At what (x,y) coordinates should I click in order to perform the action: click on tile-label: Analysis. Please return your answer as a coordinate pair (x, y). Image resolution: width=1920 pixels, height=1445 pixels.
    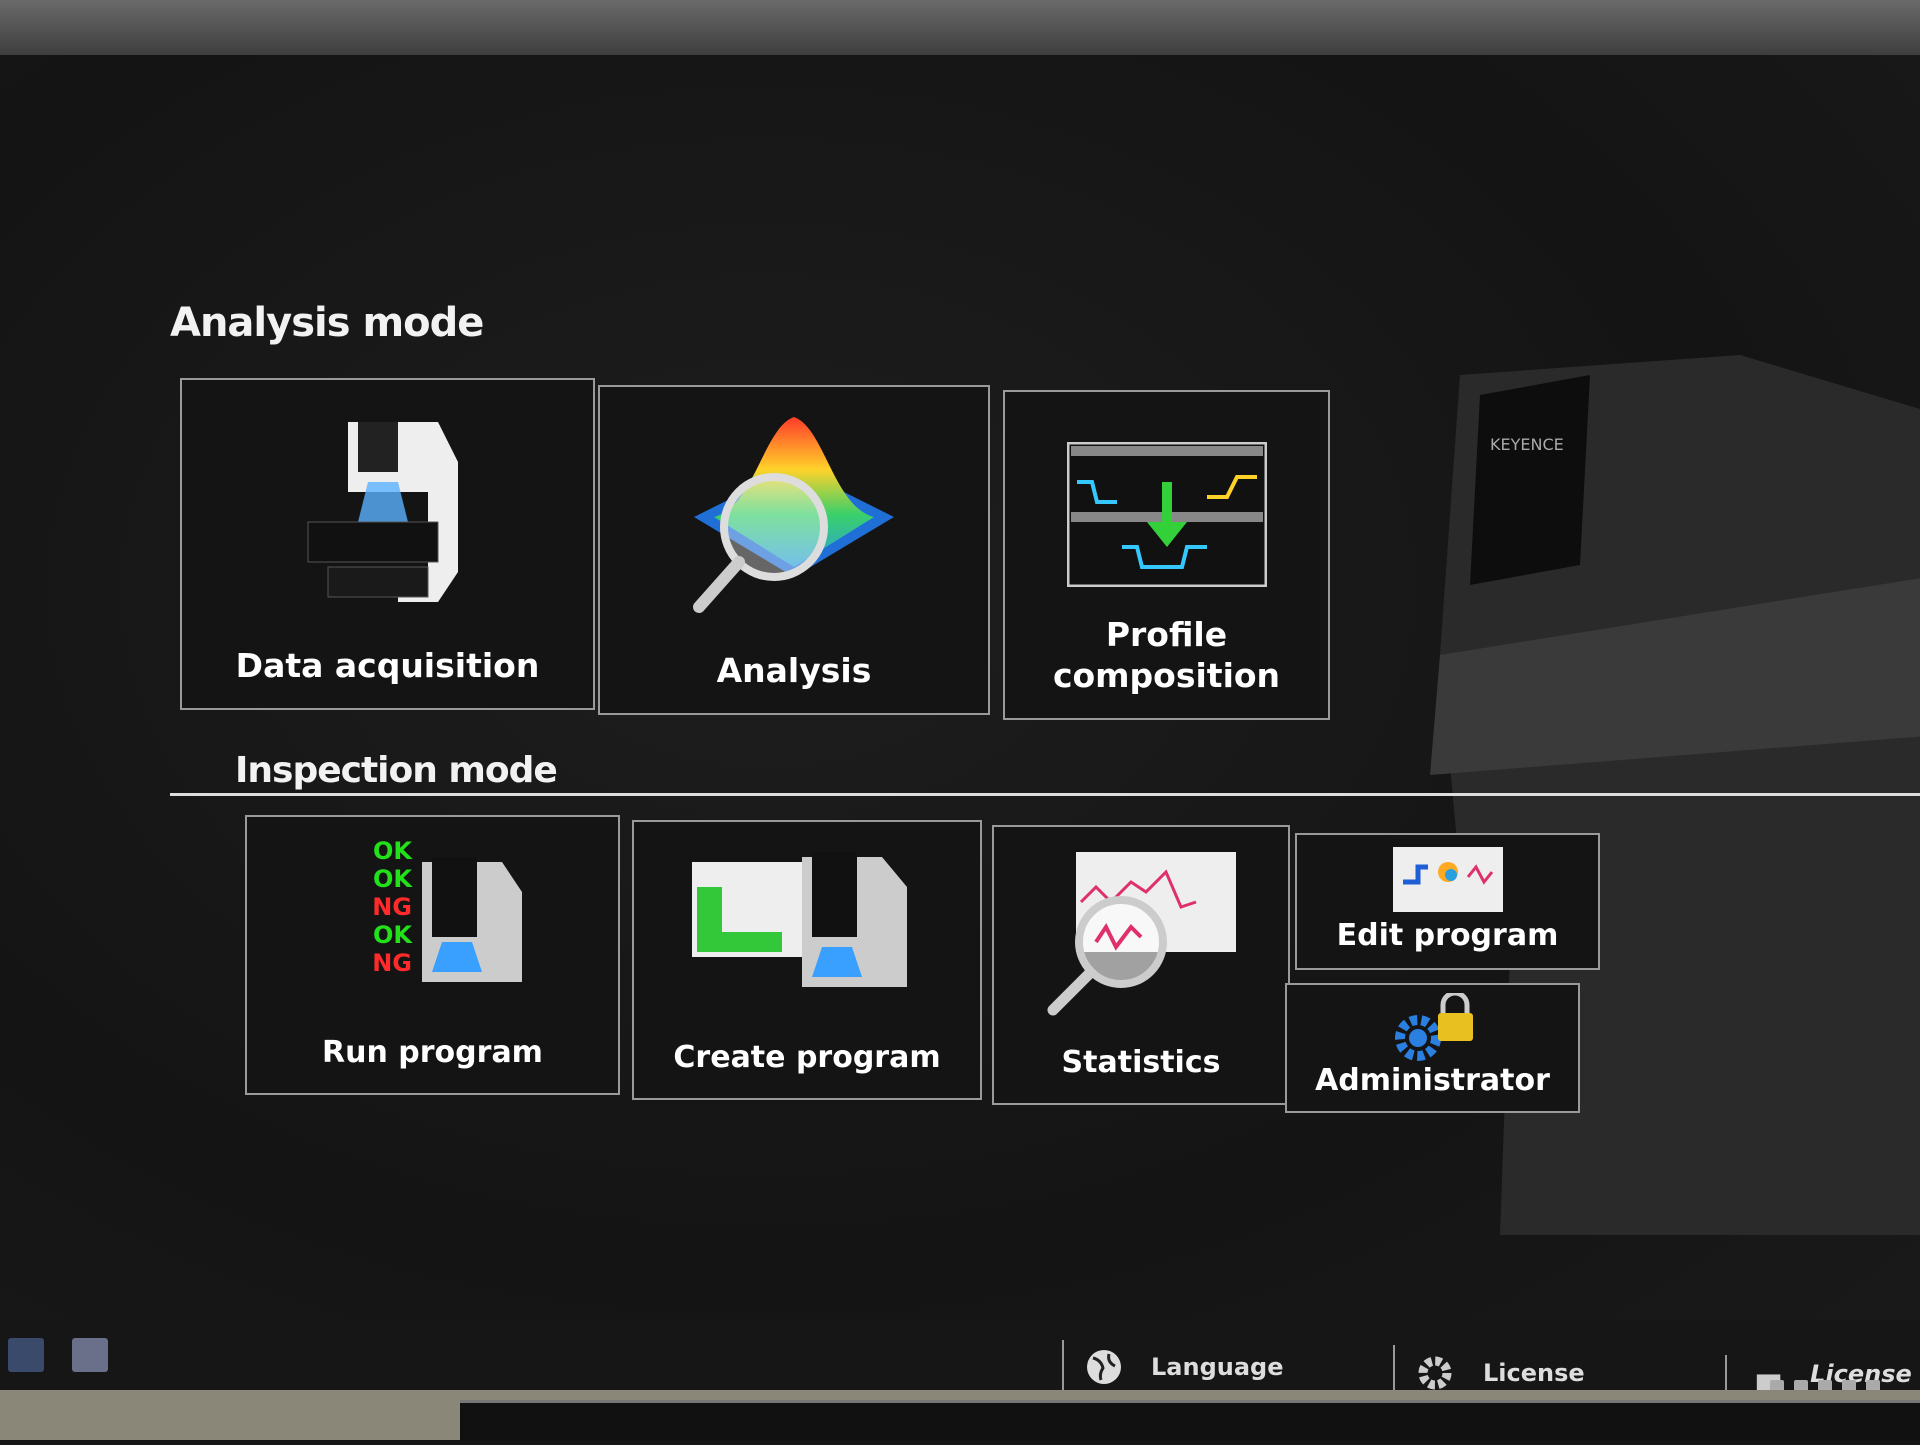
    Looking at the image, I should click on (794, 670).